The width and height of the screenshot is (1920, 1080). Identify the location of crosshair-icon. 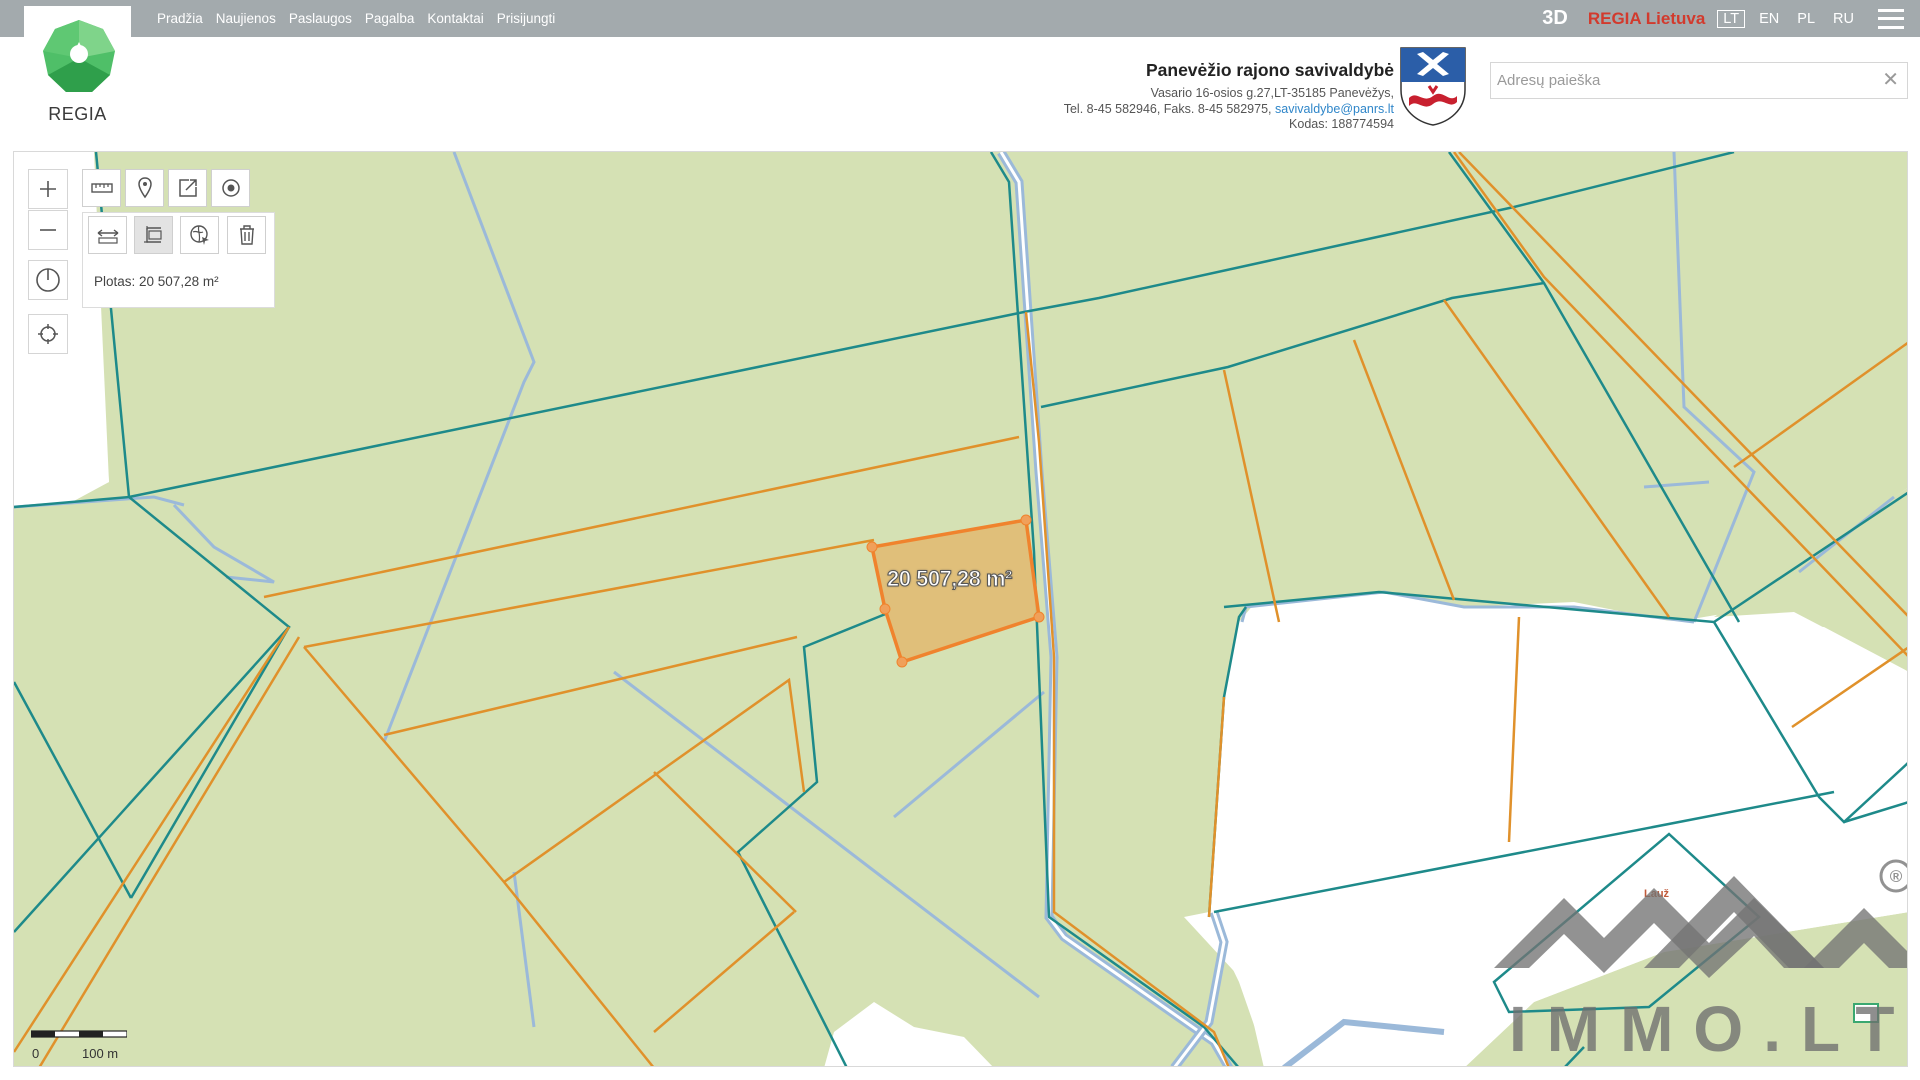
(48, 334).